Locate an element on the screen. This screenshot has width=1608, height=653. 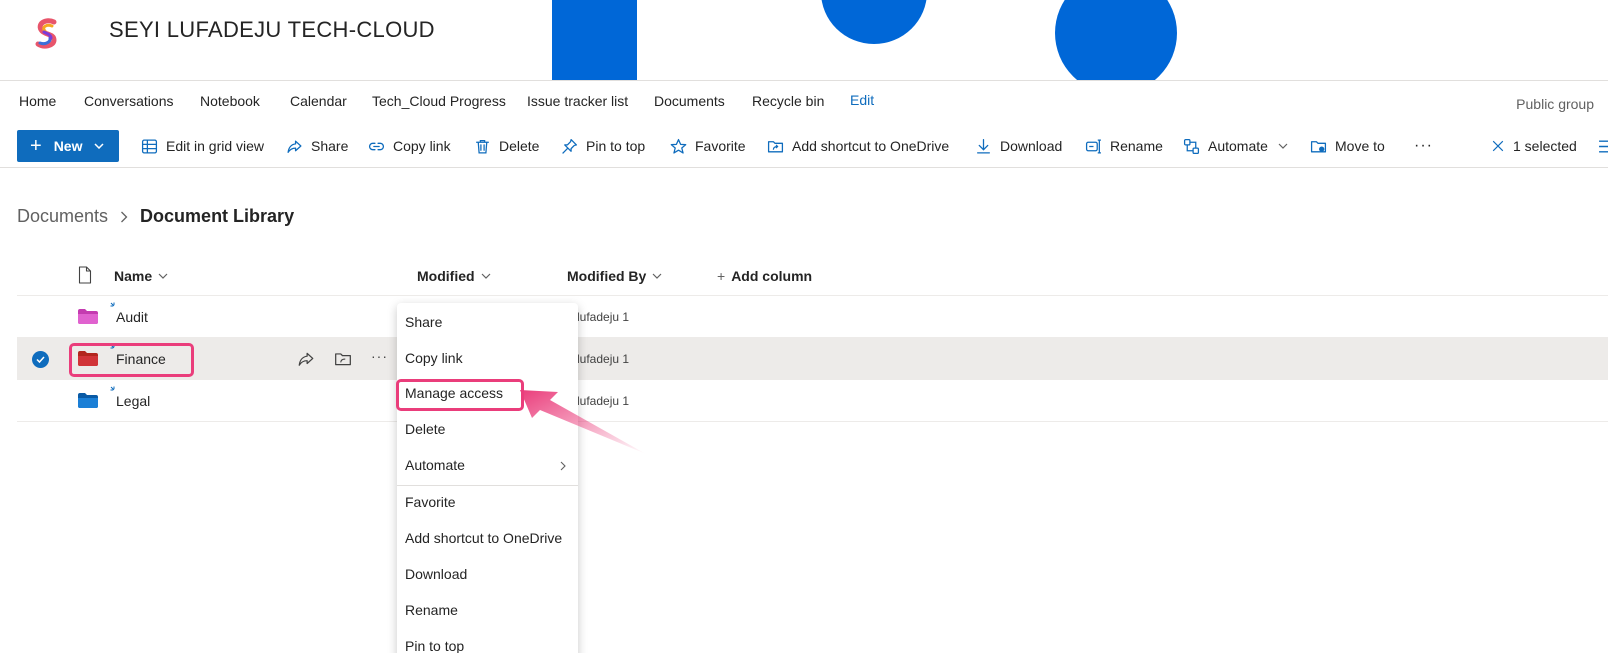
copy-link-button: Copy link is located at coordinates (409, 146).